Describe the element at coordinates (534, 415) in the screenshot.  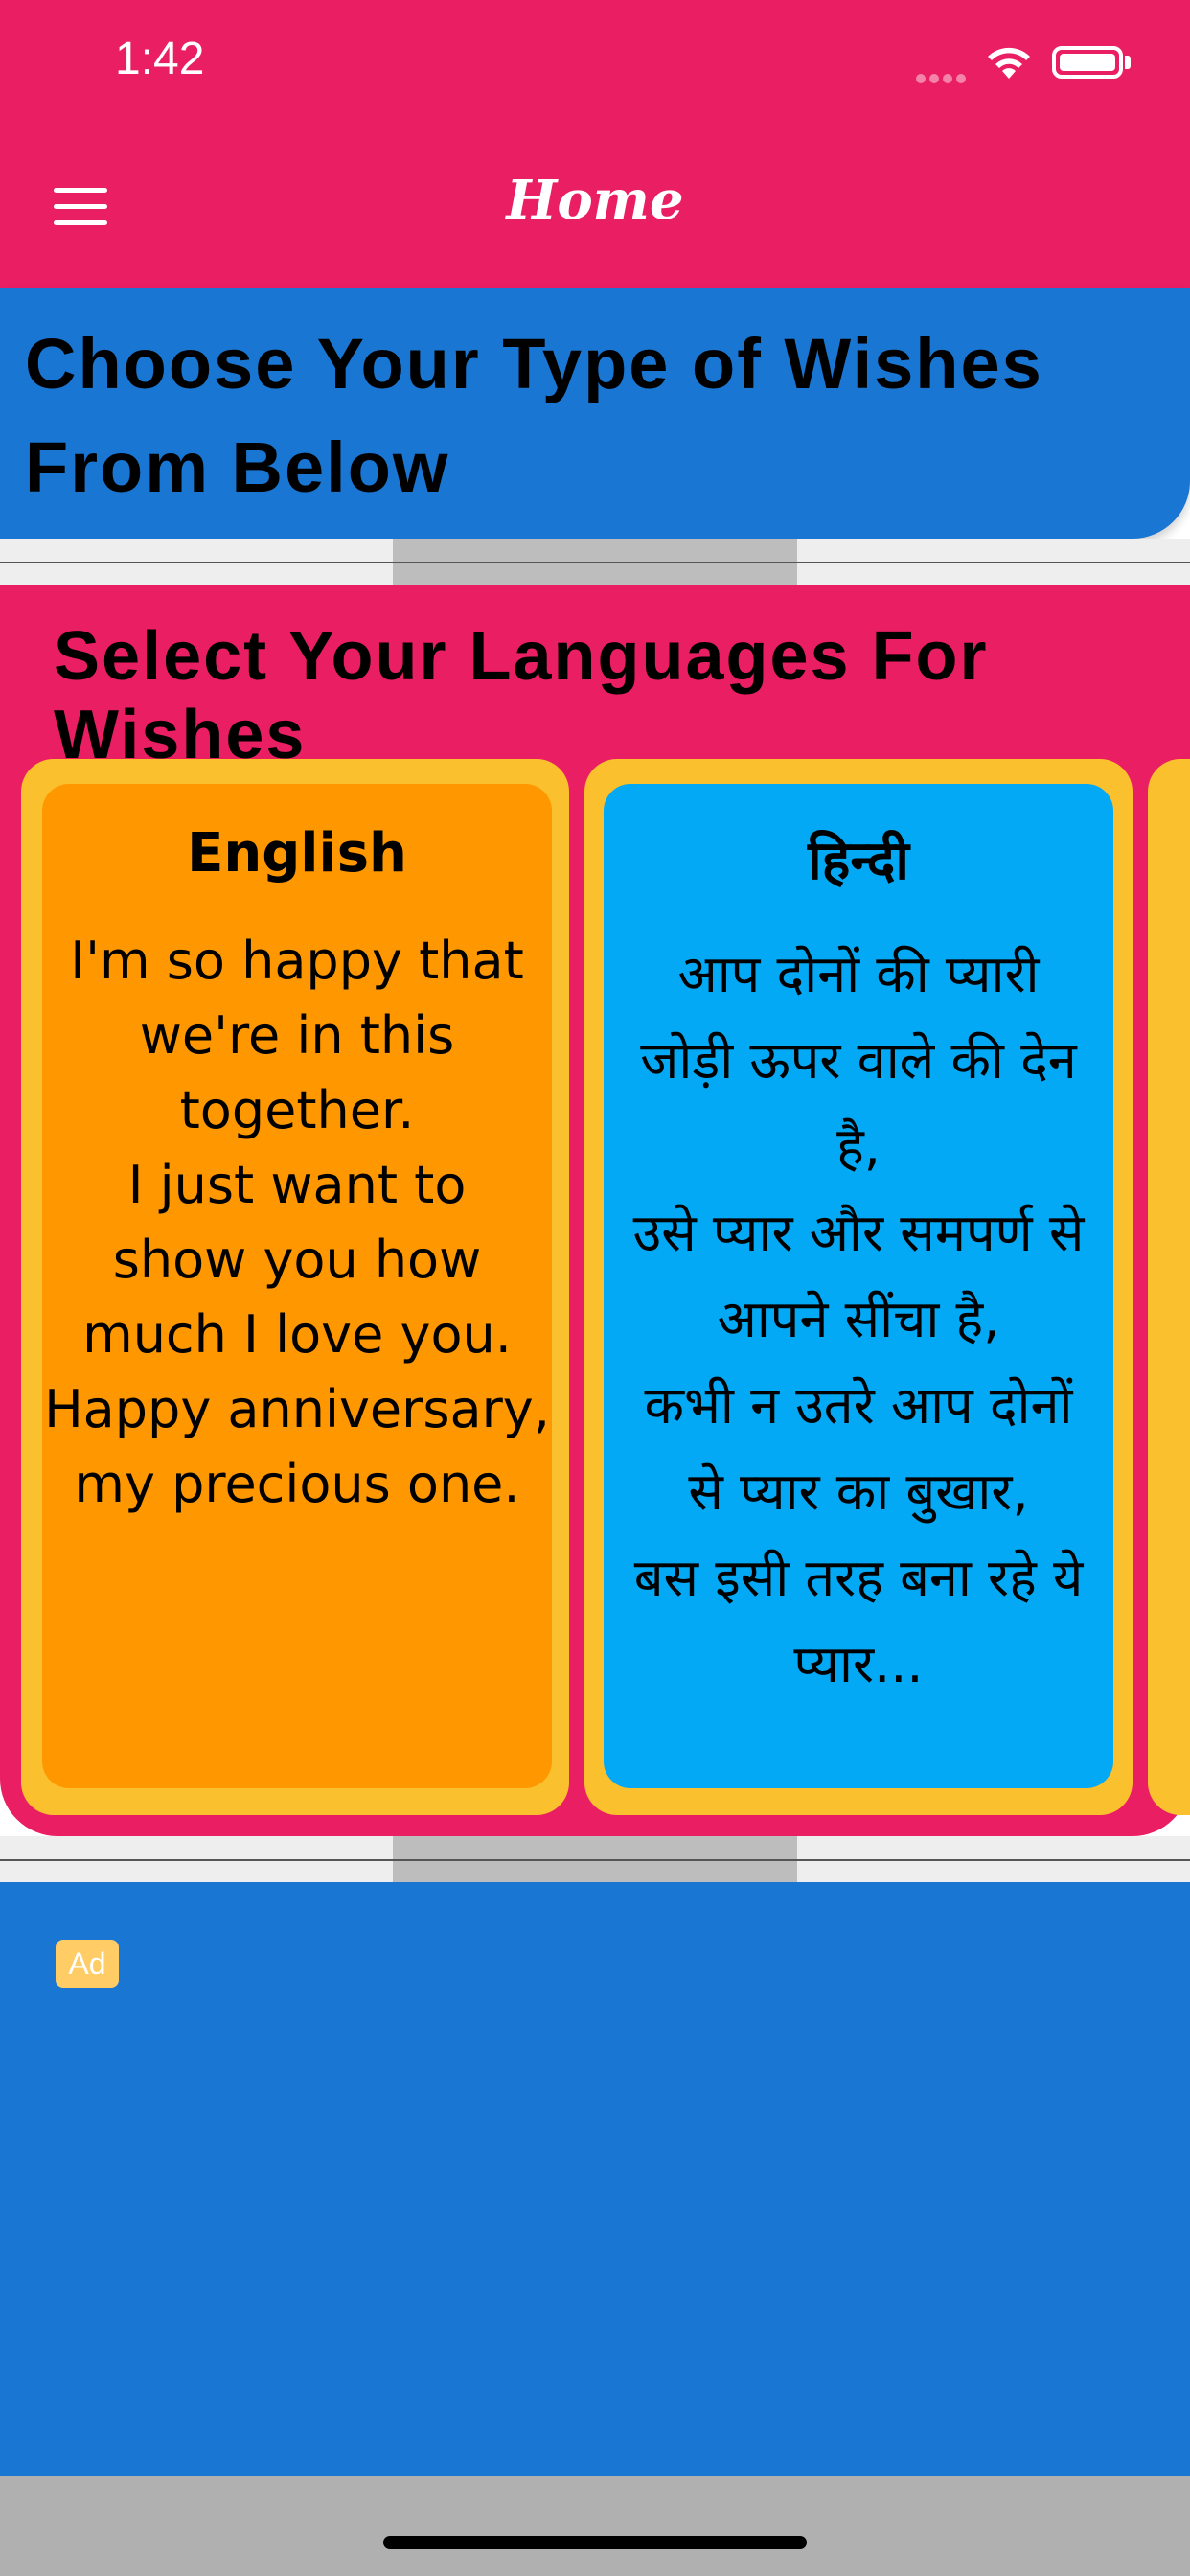
I see `choose-wishes-heading: Choose Your Type of Wishes From Below` at that location.